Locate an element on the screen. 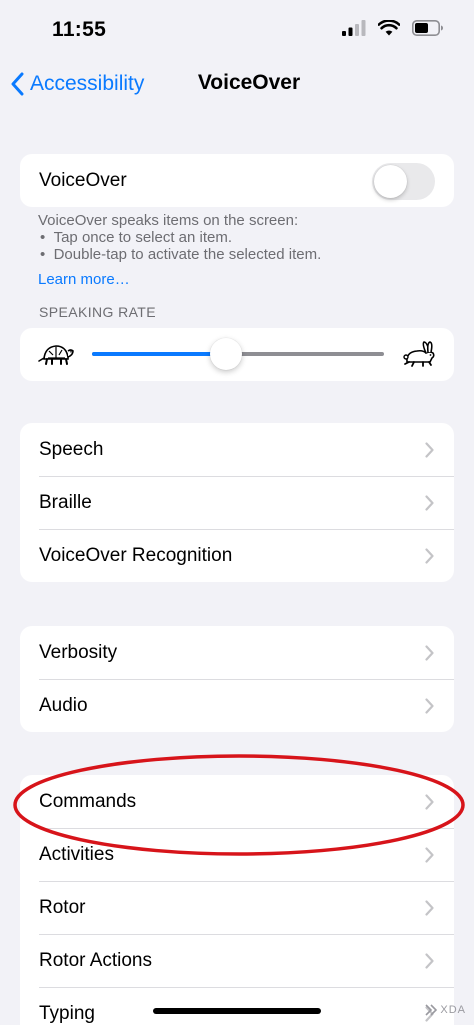 Image resolution: width=474 pixels, height=1025 pixels. voiceover-toggle-row: VoiceOver is located at coordinates (237, 180).